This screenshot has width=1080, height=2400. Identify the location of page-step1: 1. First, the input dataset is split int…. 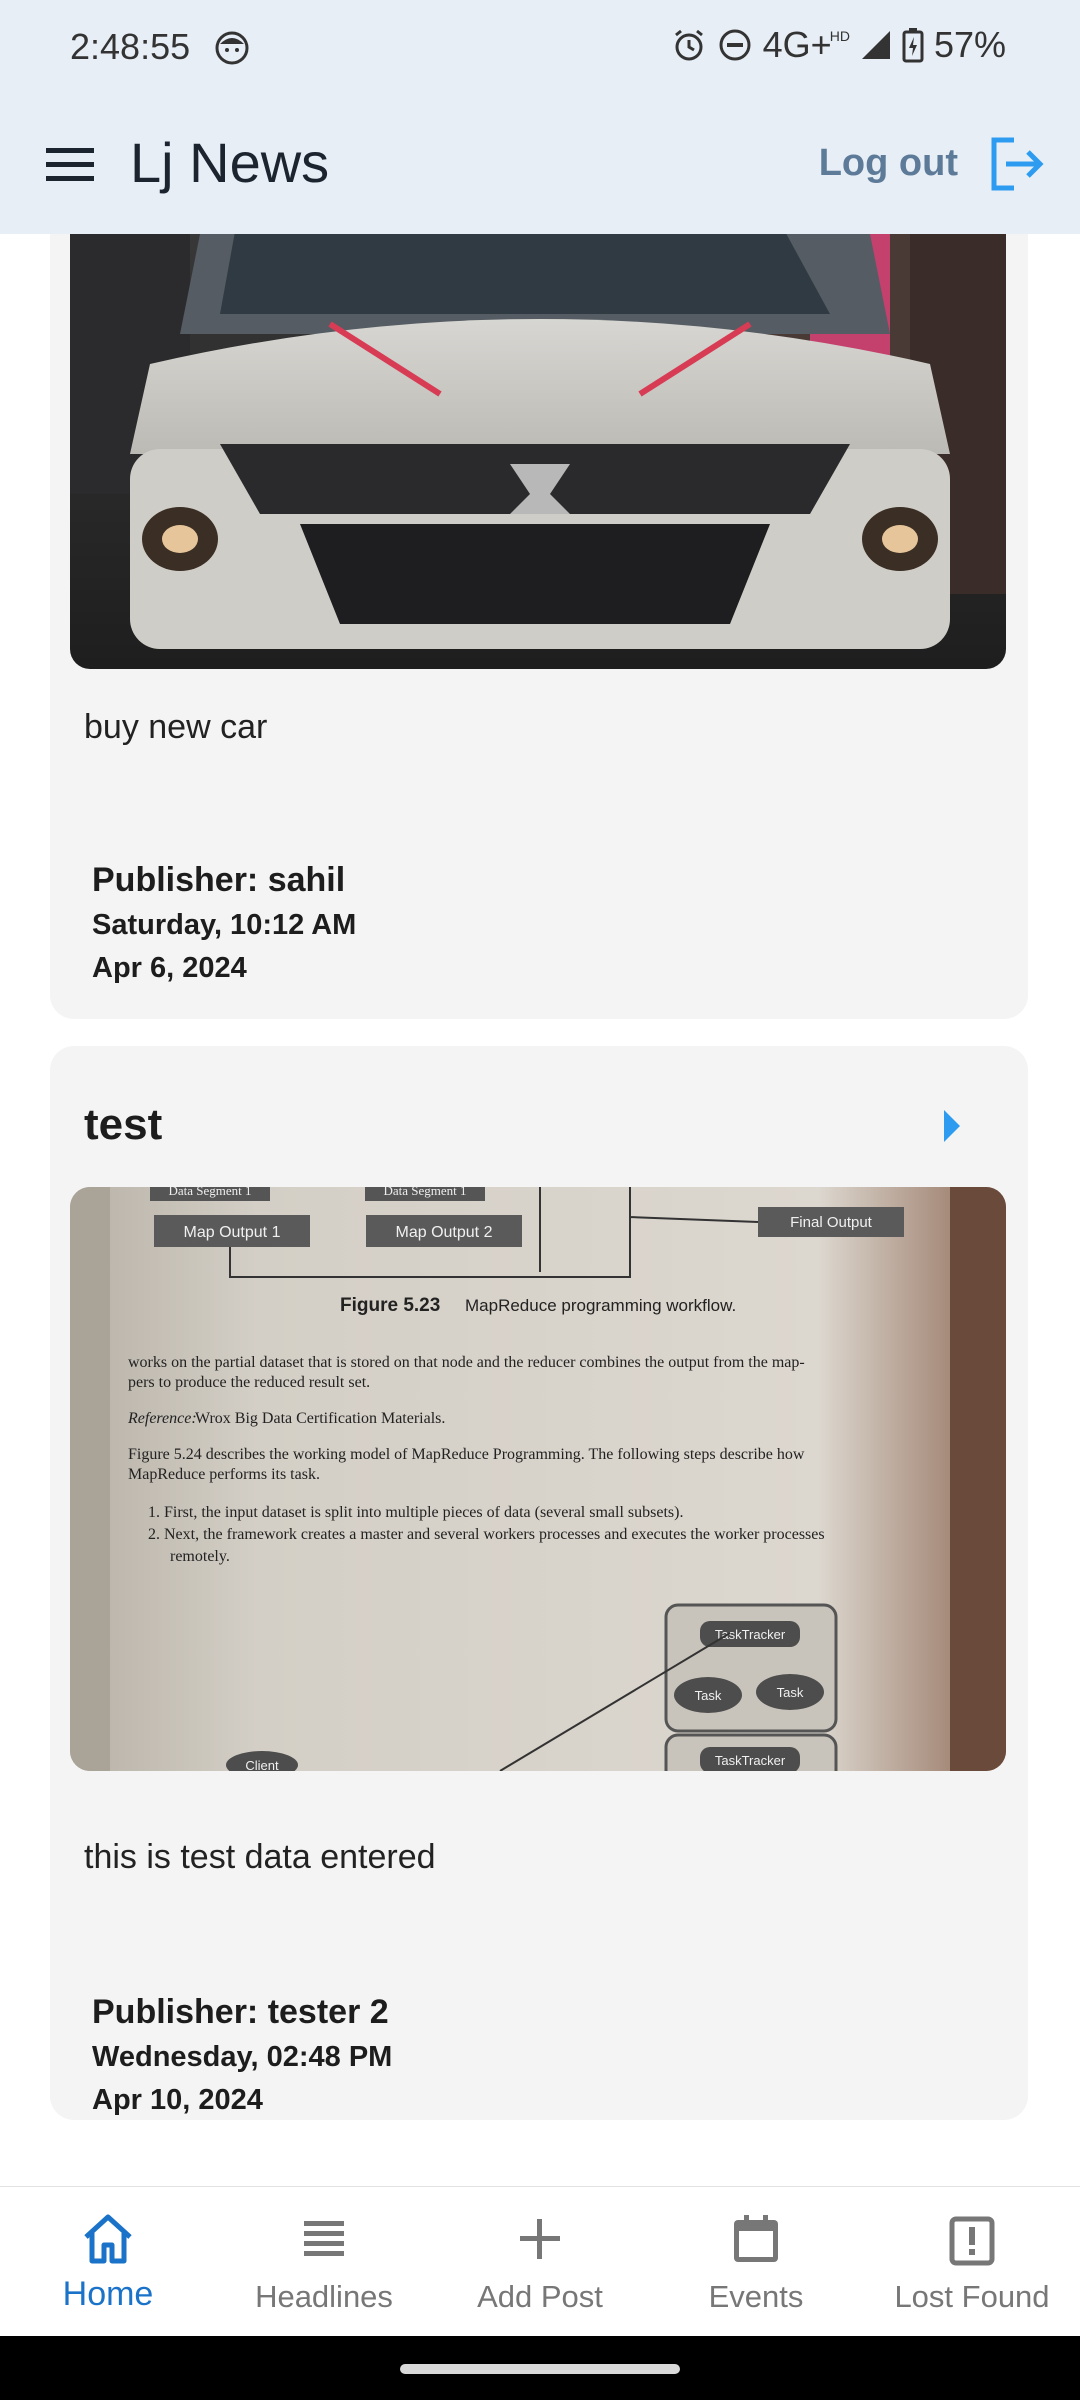
(415, 1512).